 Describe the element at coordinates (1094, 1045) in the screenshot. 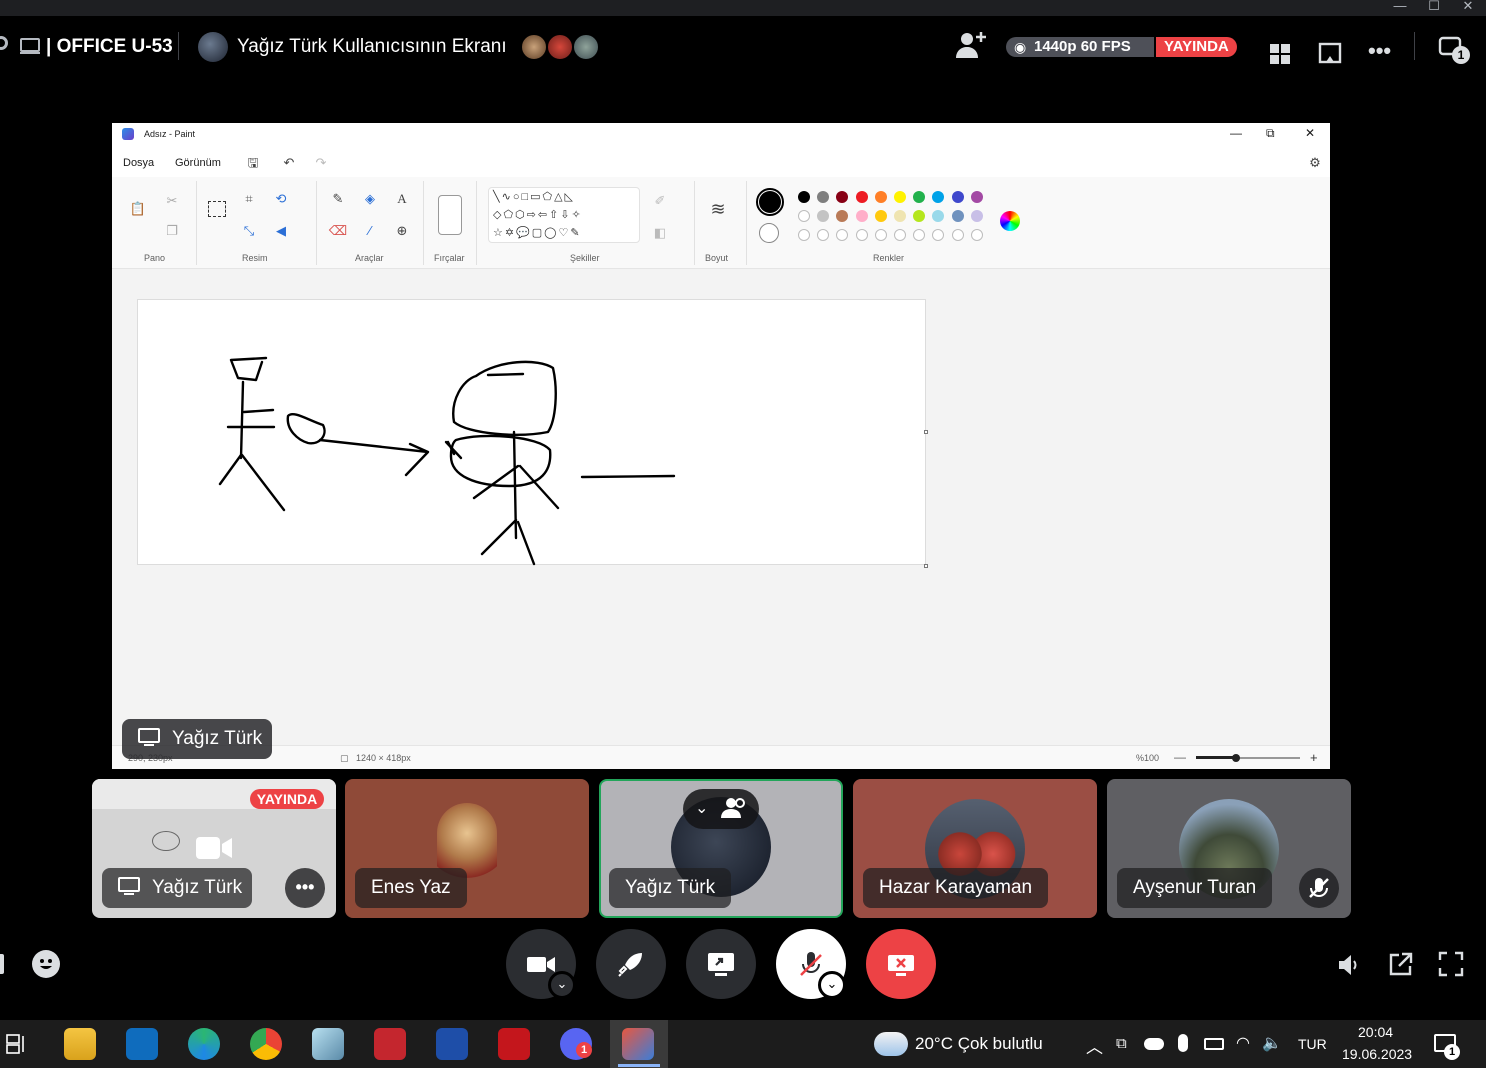

I see `chevron-up-icon: ︿` at that location.